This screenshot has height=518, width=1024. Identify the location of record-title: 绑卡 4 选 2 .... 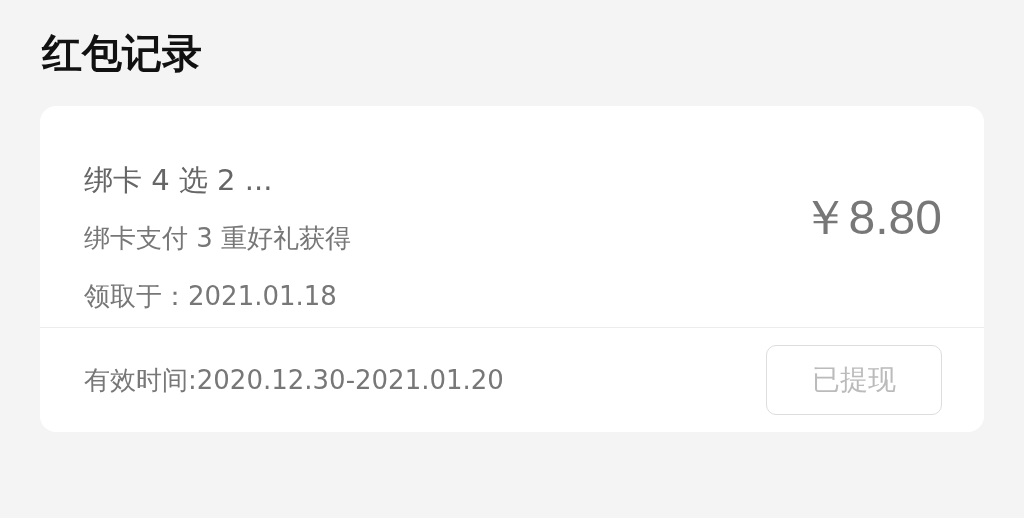
(179, 179).